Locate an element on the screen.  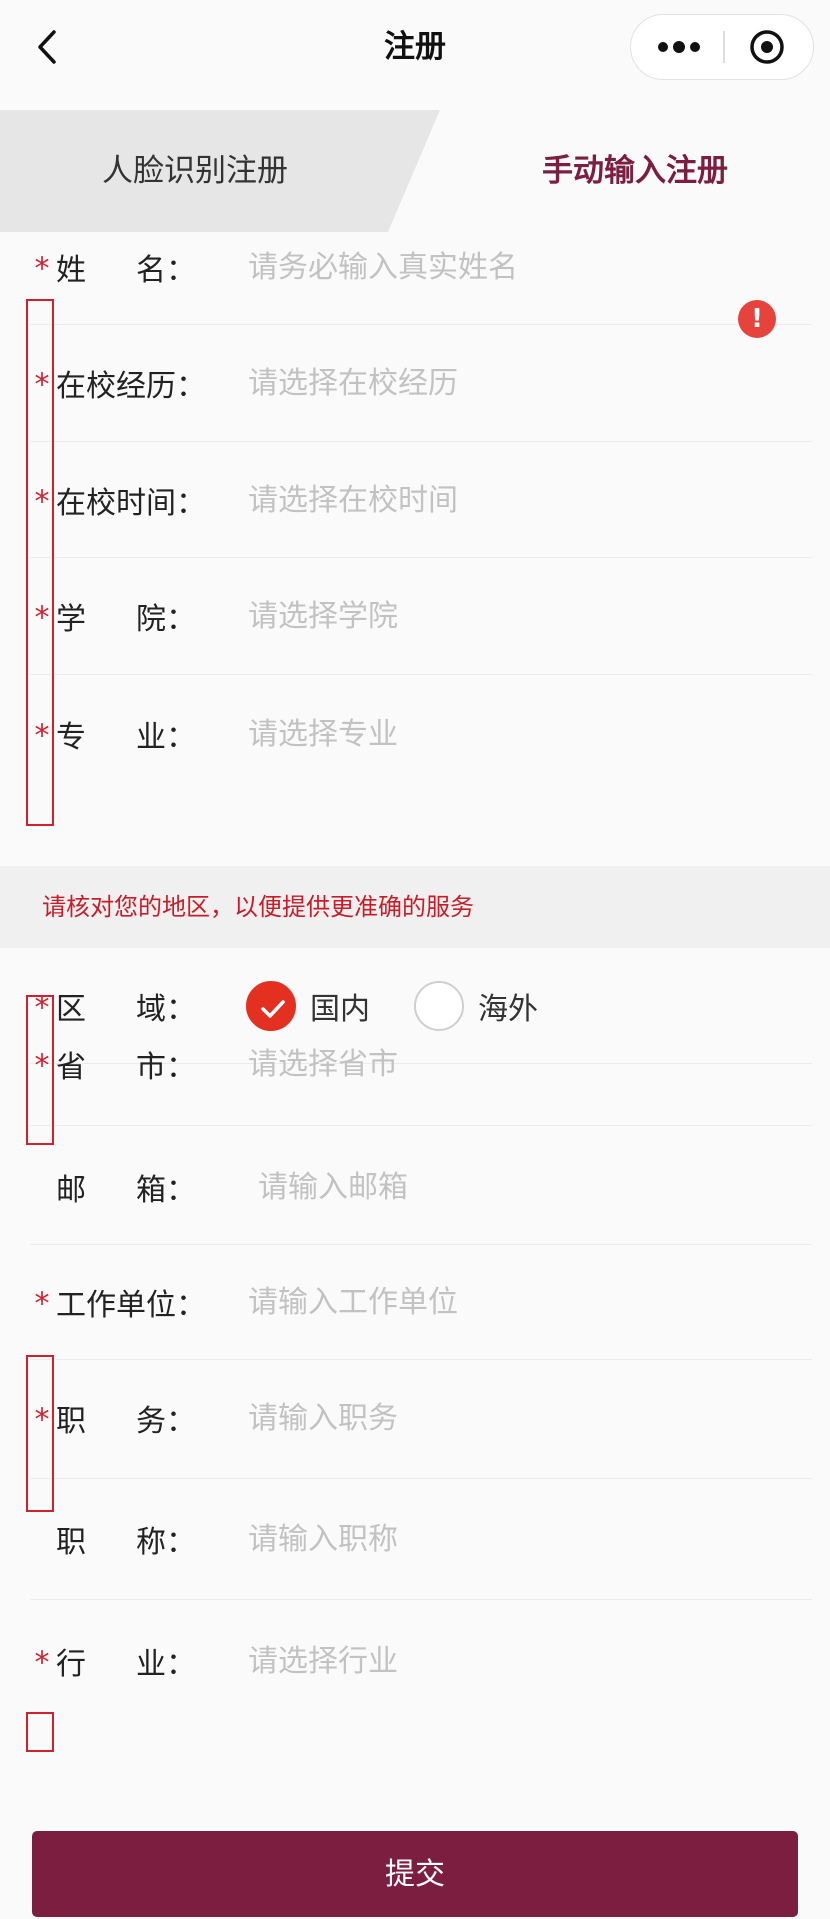
input-name is located at coordinates (499, 267).